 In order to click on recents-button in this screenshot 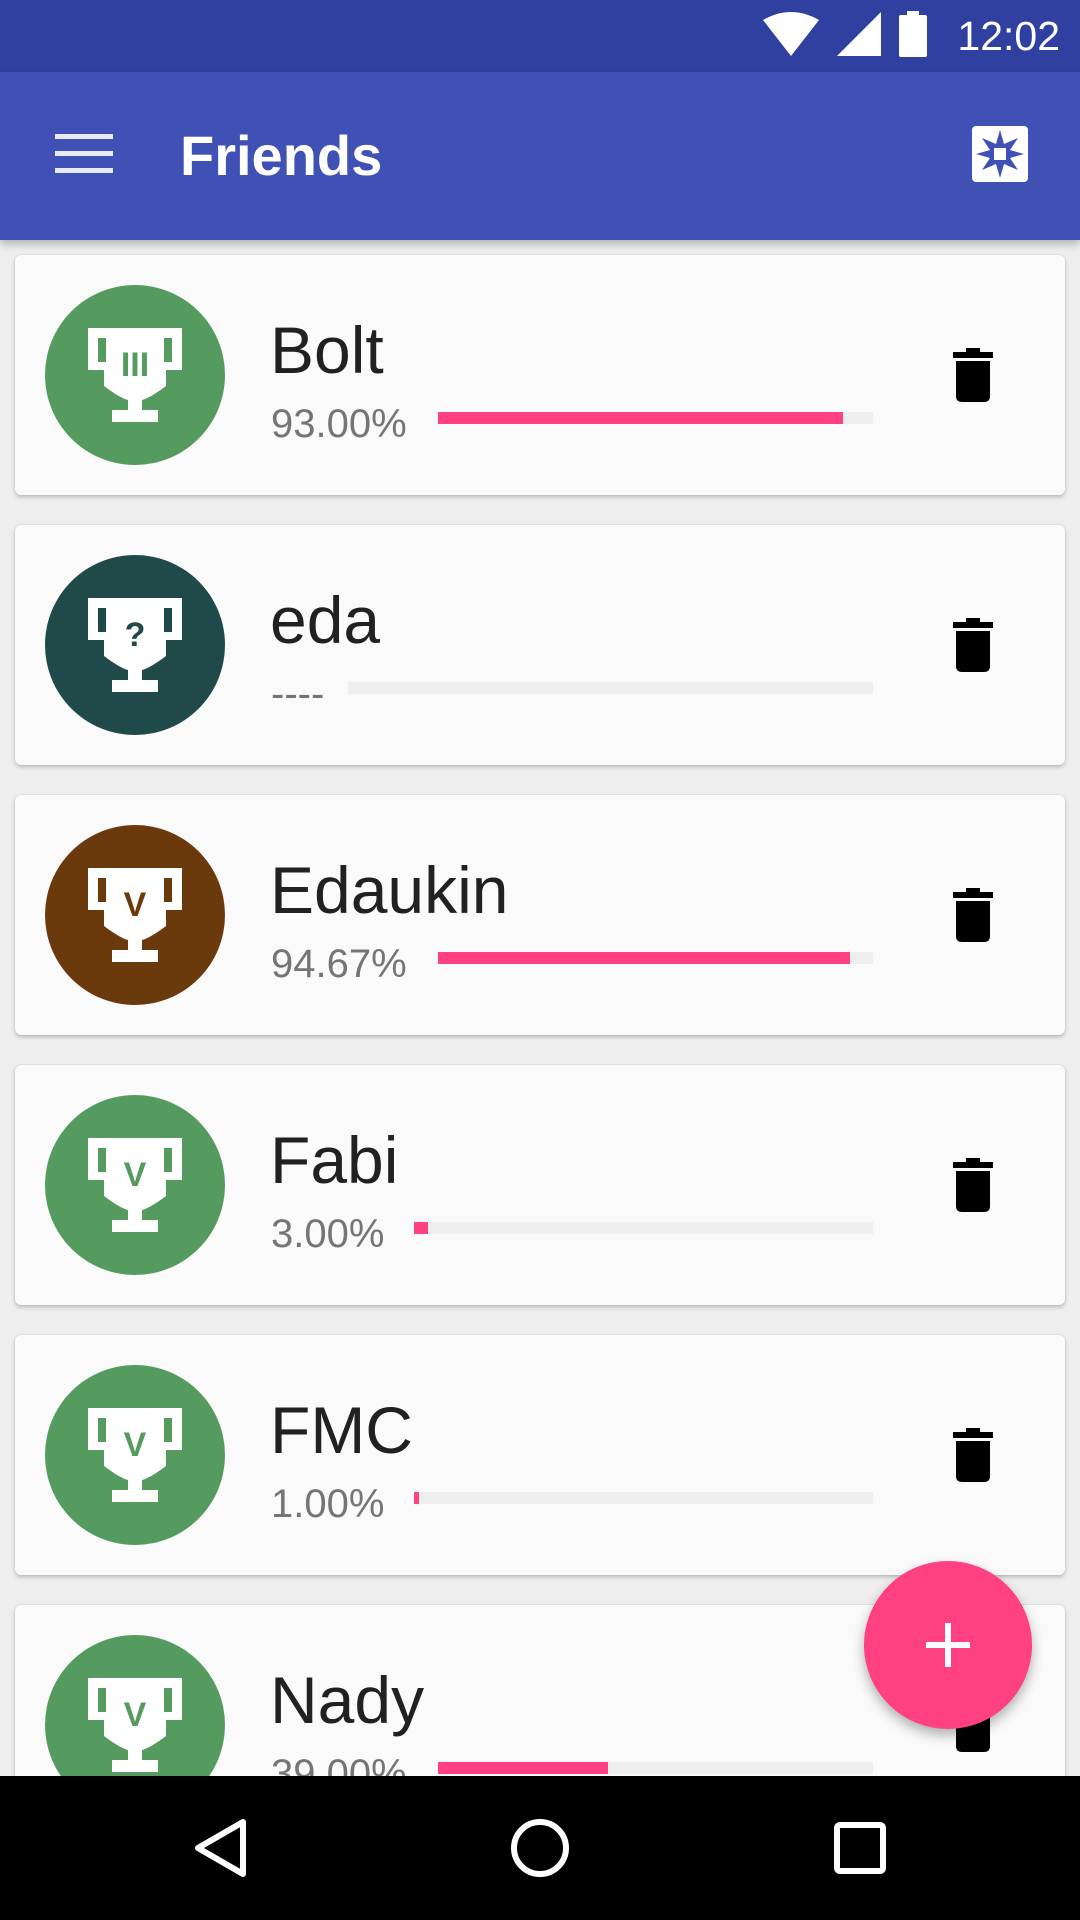, I will do `click(860, 1848)`.